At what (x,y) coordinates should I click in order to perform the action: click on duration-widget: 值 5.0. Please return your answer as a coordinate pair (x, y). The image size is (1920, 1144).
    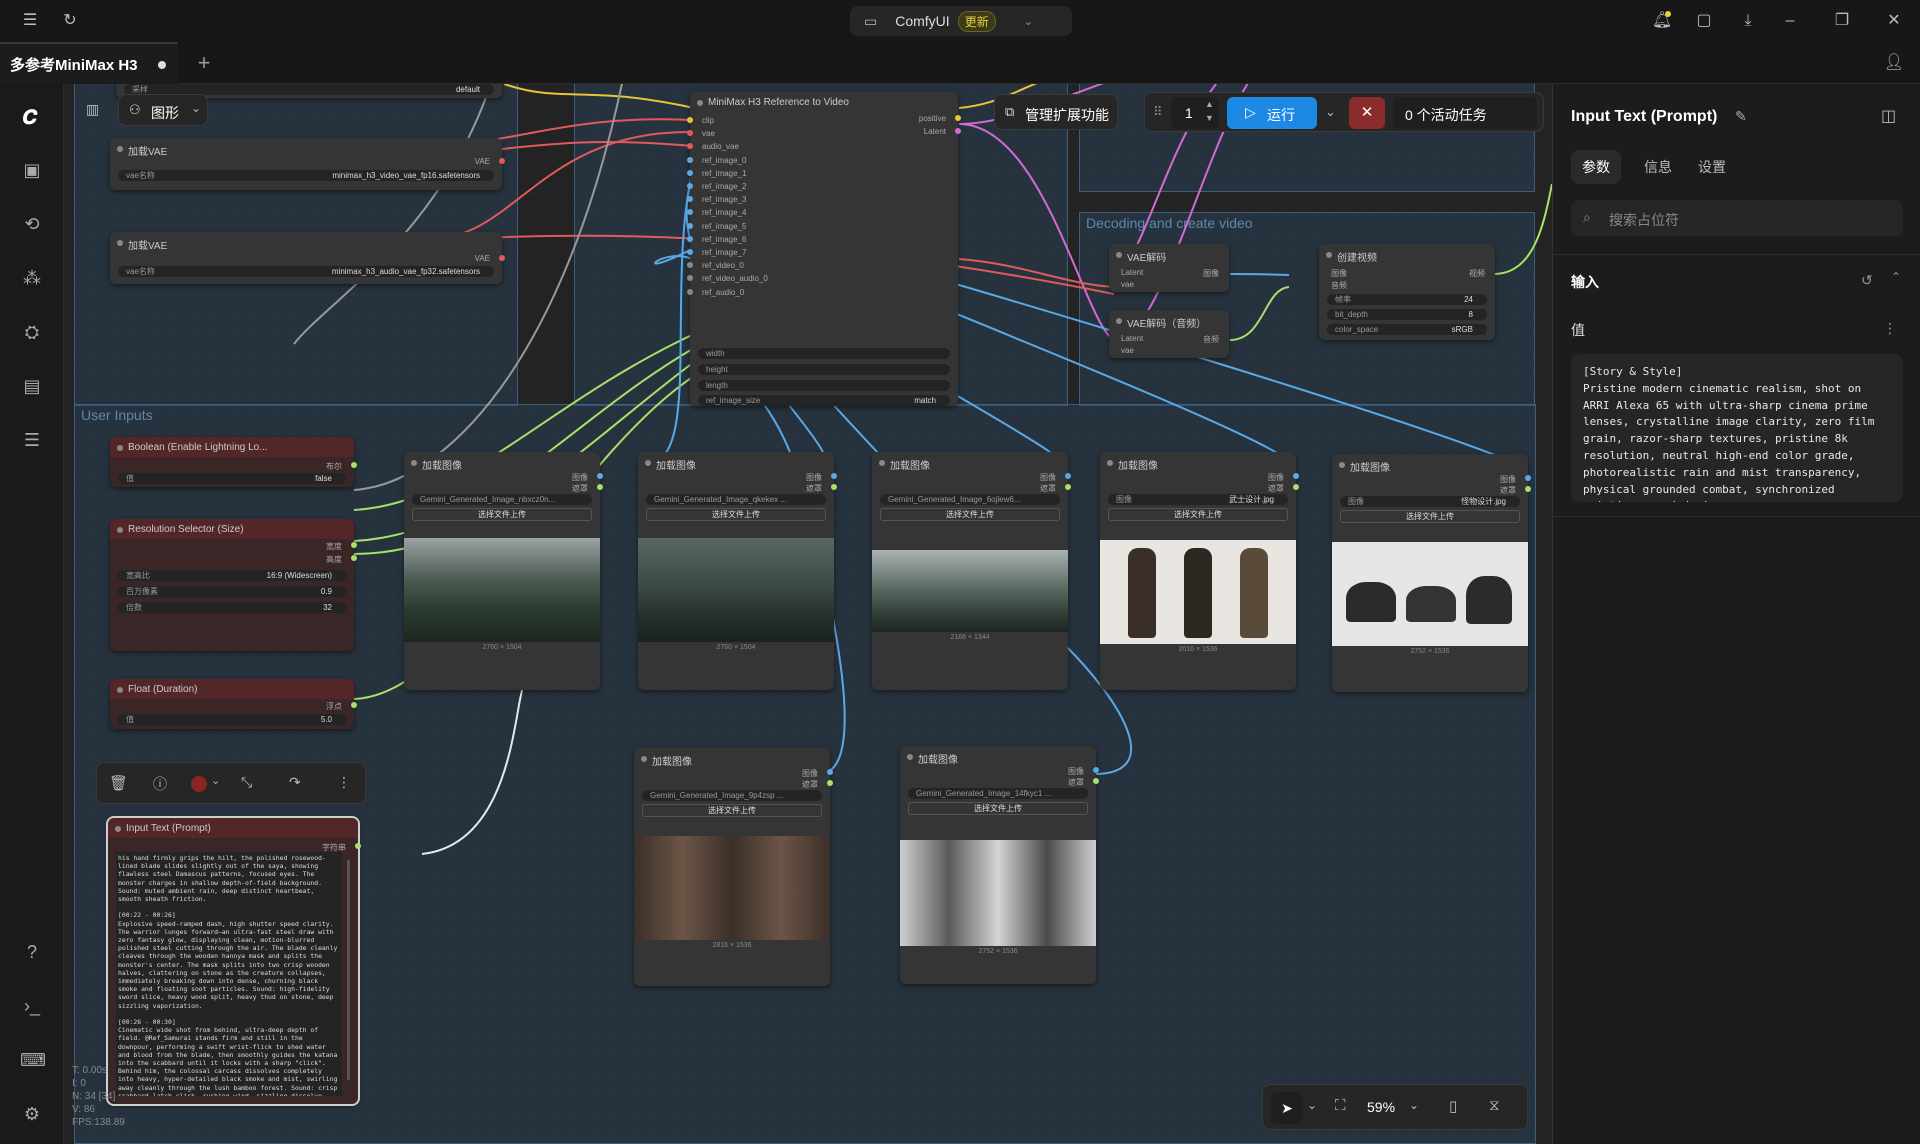
    Looking at the image, I should click on (232, 719).